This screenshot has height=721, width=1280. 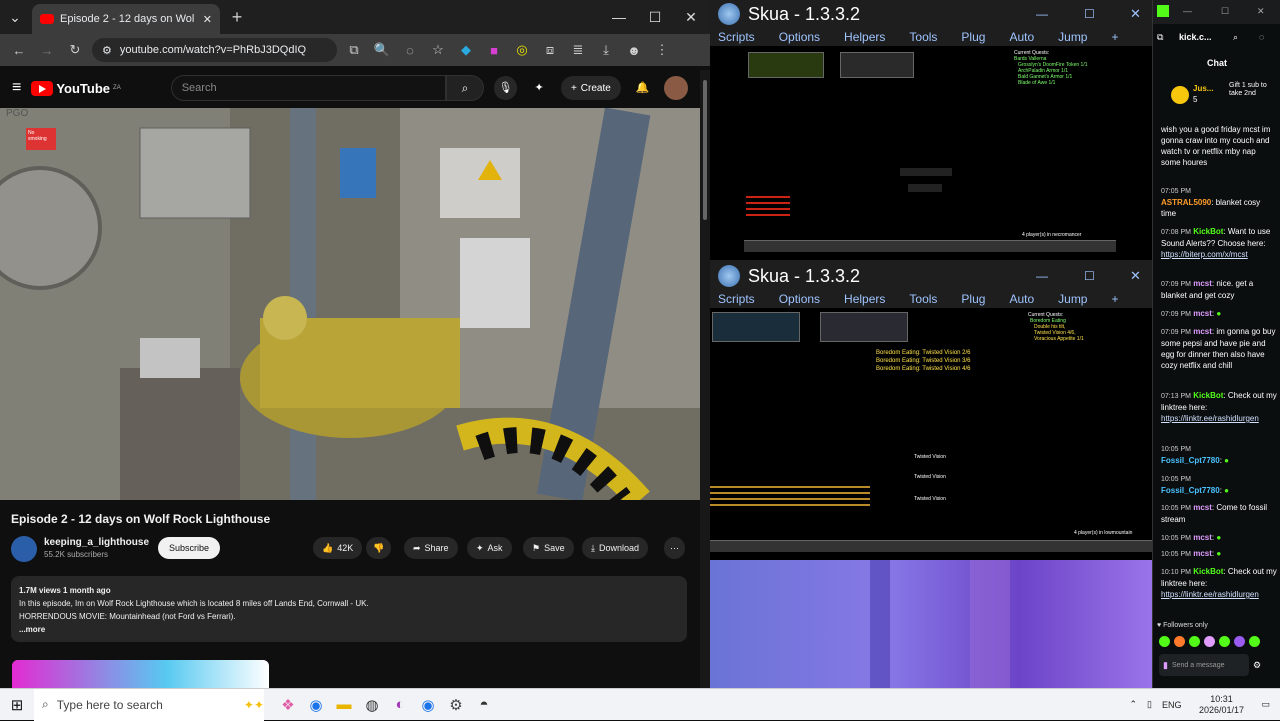 What do you see at coordinates (548, 548) in the screenshot?
I see `save-button: ⚑ Save` at bounding box center [548, 548].